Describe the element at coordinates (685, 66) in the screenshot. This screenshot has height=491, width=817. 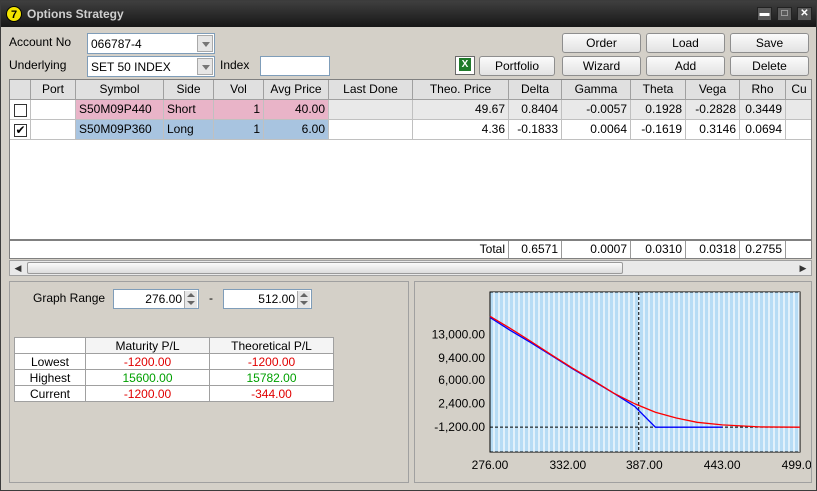
I see `add-button: Add` at that location.